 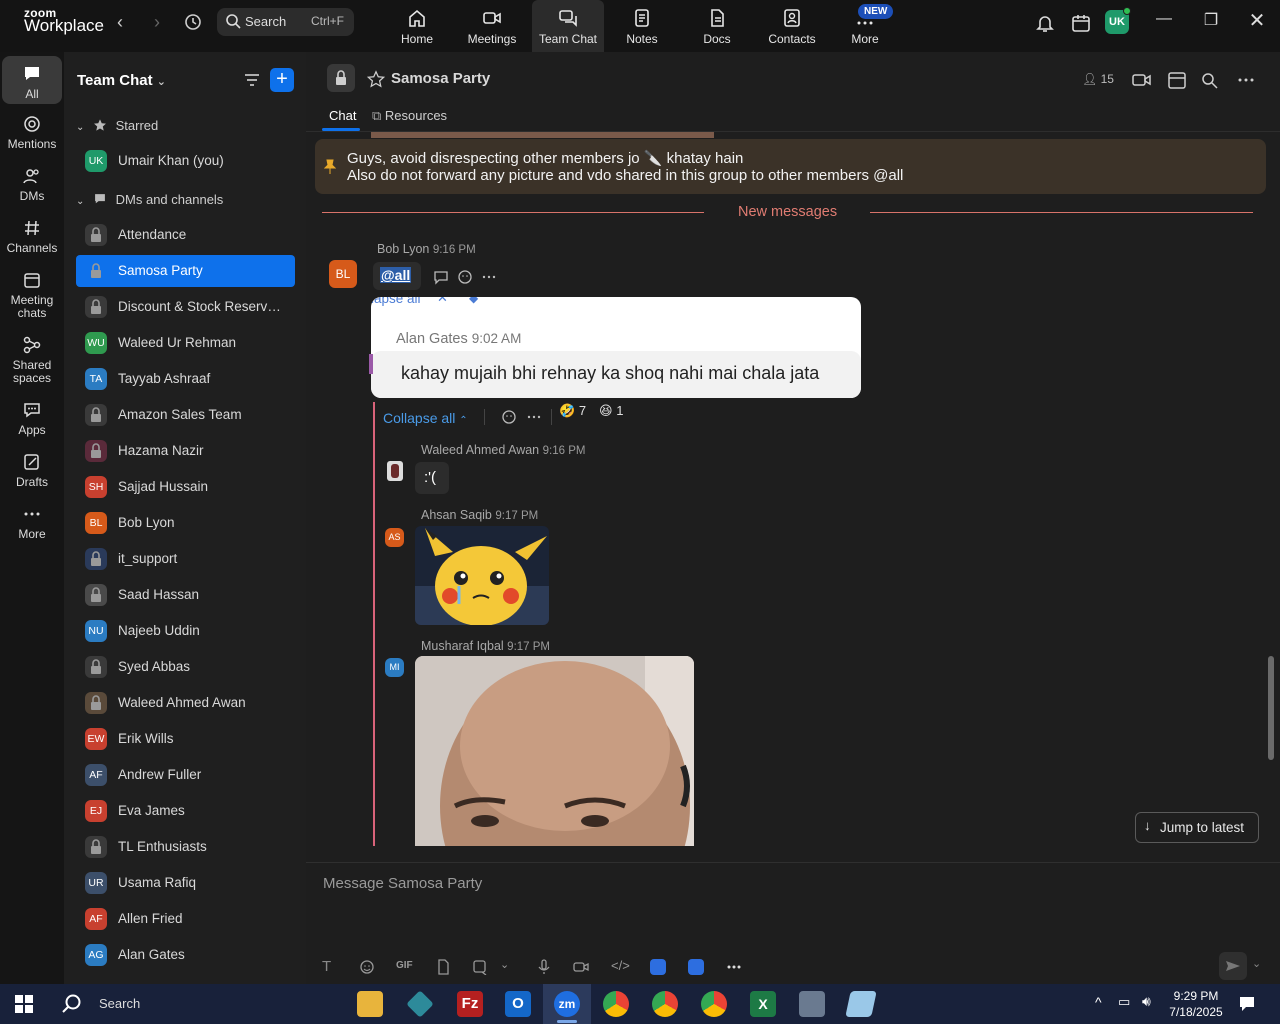 I want to click on tab-chat: Chat, so click(x=342, y=115).